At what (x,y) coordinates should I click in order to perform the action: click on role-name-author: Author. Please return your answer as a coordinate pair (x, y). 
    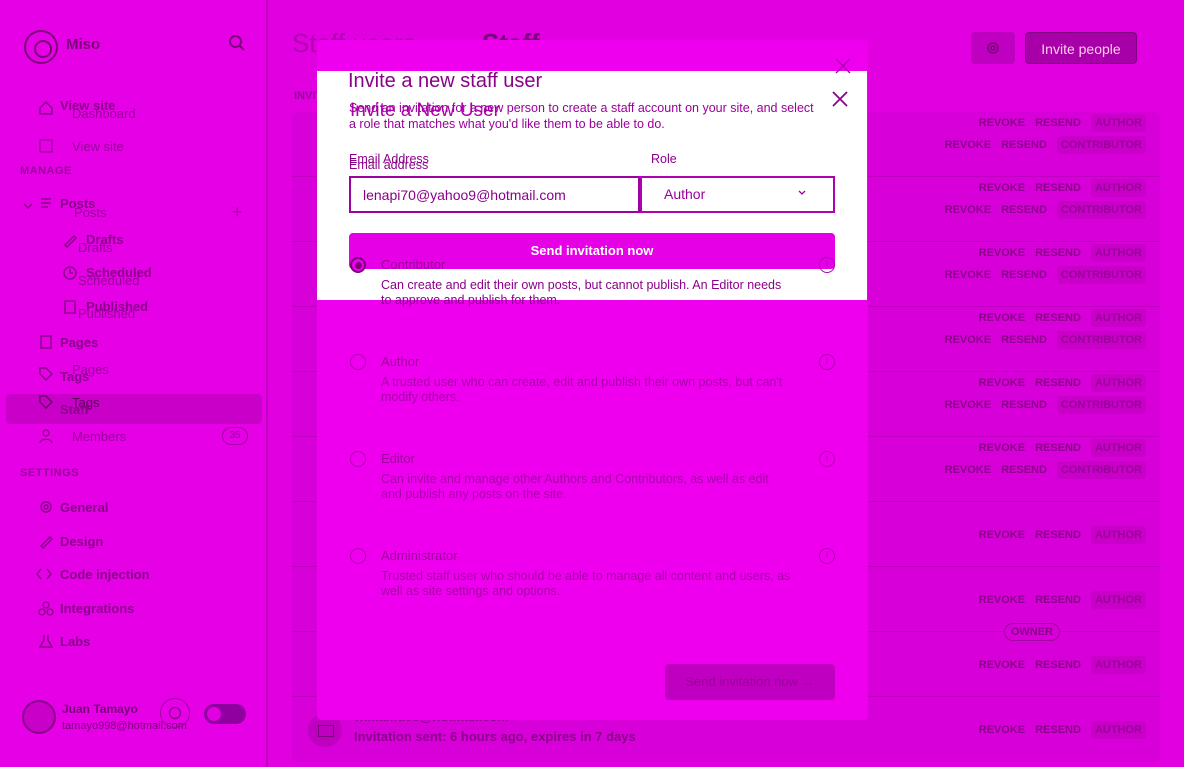
    Looking at the image, I should click on (400, 361).